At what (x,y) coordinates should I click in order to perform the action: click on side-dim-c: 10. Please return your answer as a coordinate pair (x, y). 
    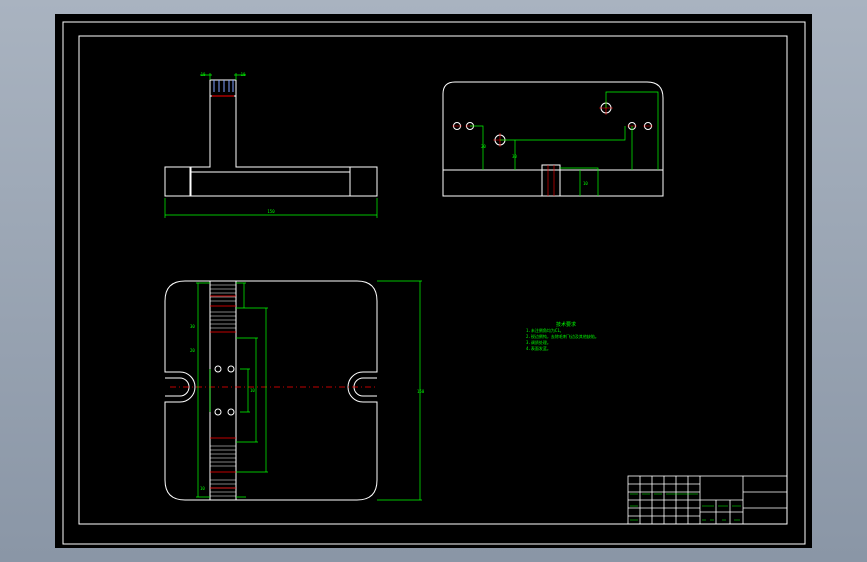
    Looking at the image, I should click on (585, 183).